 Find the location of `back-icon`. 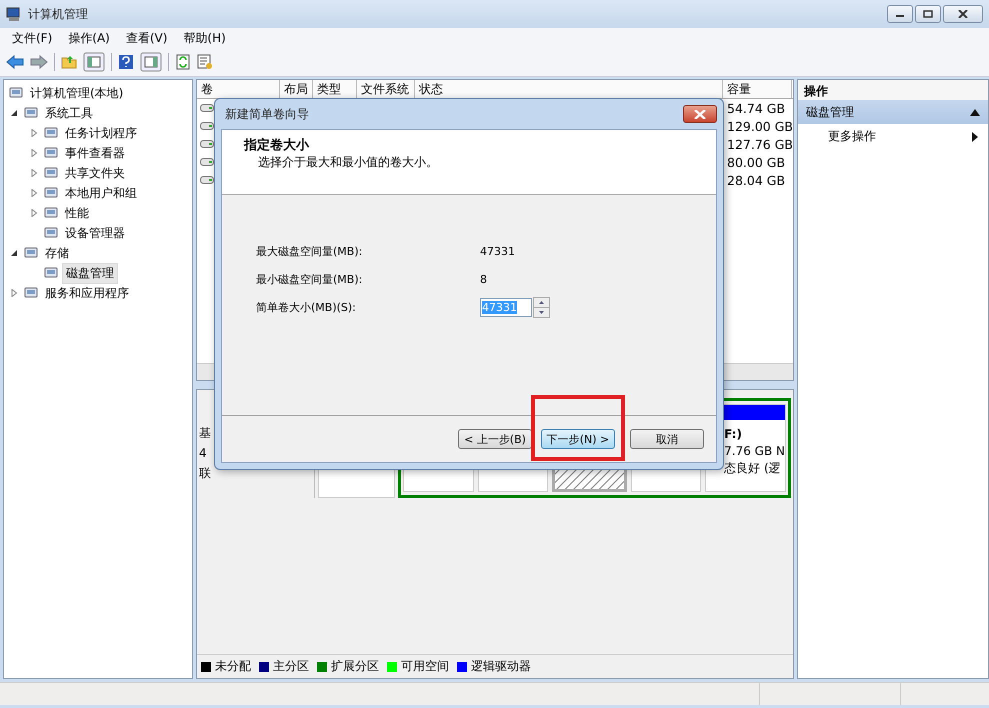

back-icon is located at coordinates (15, 62).